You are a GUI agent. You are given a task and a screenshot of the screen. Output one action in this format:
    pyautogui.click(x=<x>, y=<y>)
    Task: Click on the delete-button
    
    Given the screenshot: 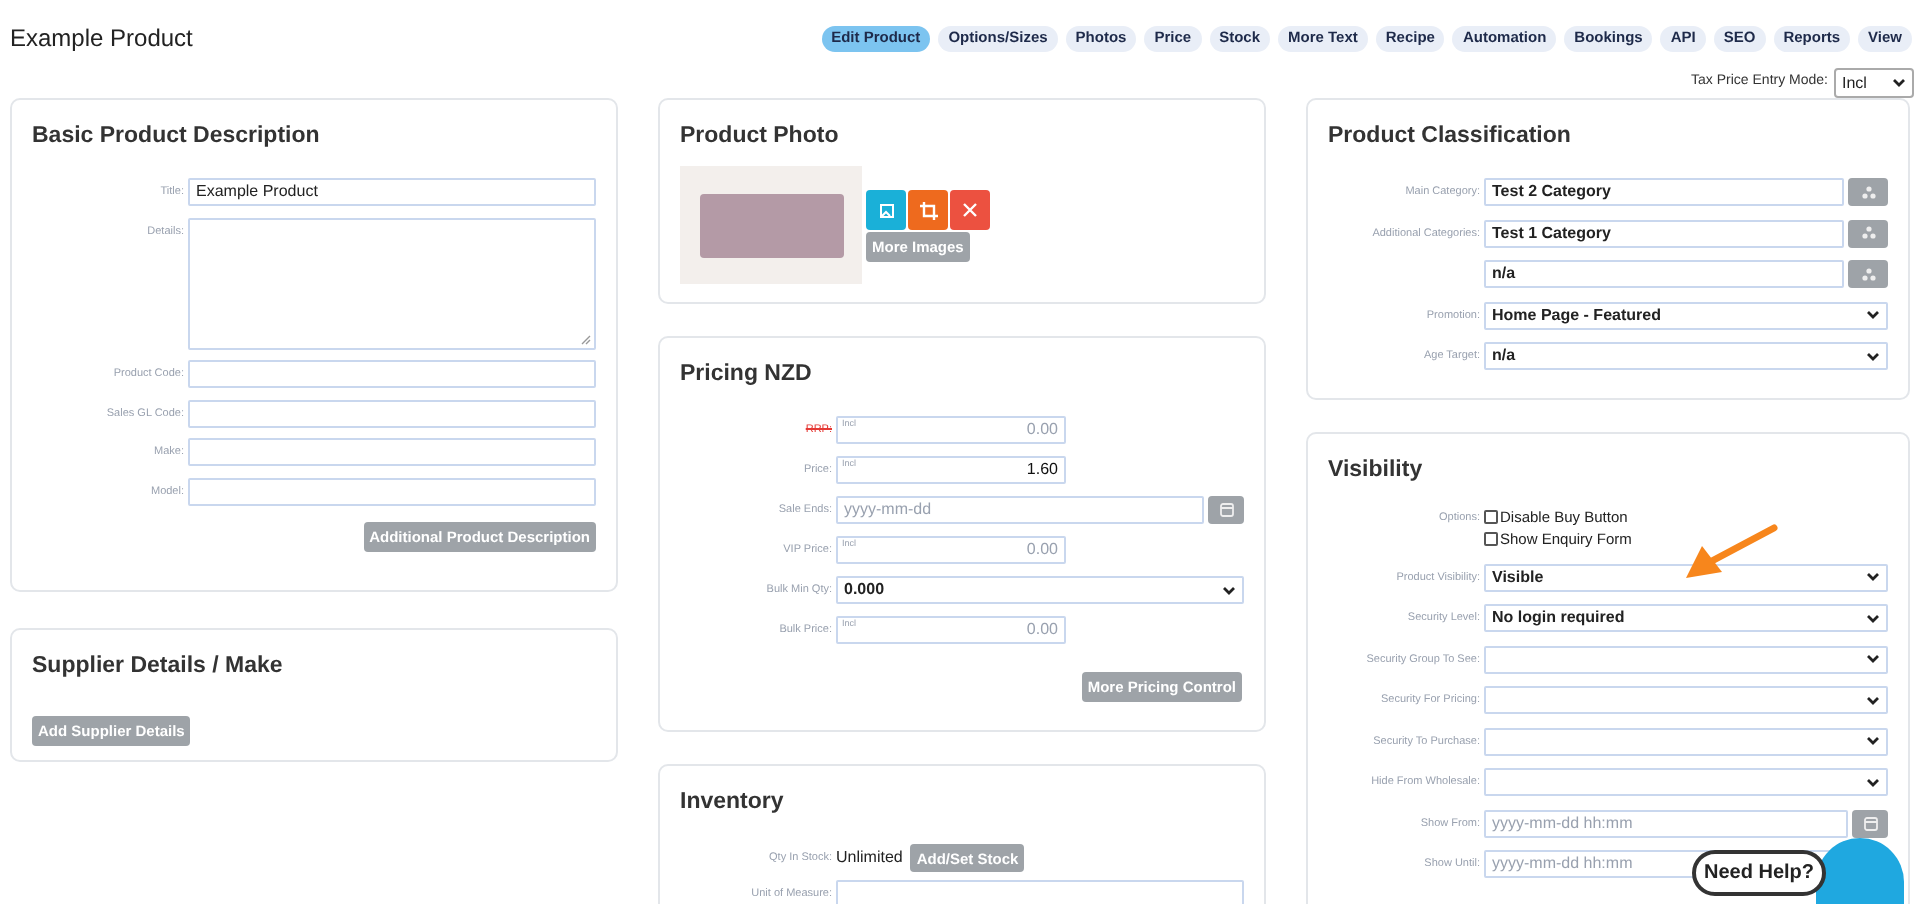 What is the action you would take?
    pyautogui.click(x=970, y=210)
    